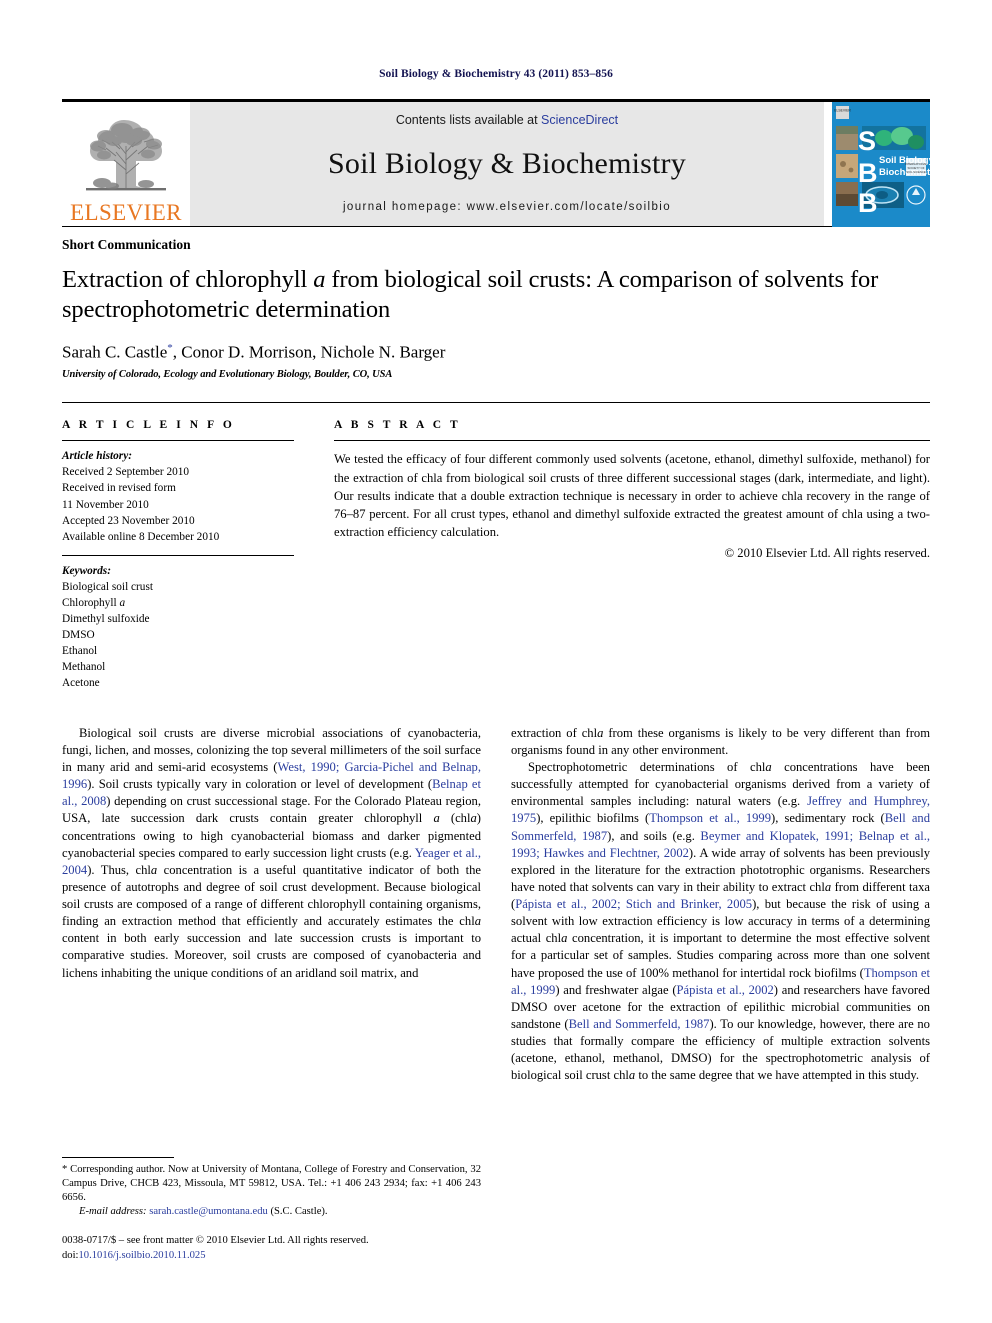 The height and width of the screenshot is (1323, 992). I want to click on keyword-dmso: DMSO, so click(78, 634).